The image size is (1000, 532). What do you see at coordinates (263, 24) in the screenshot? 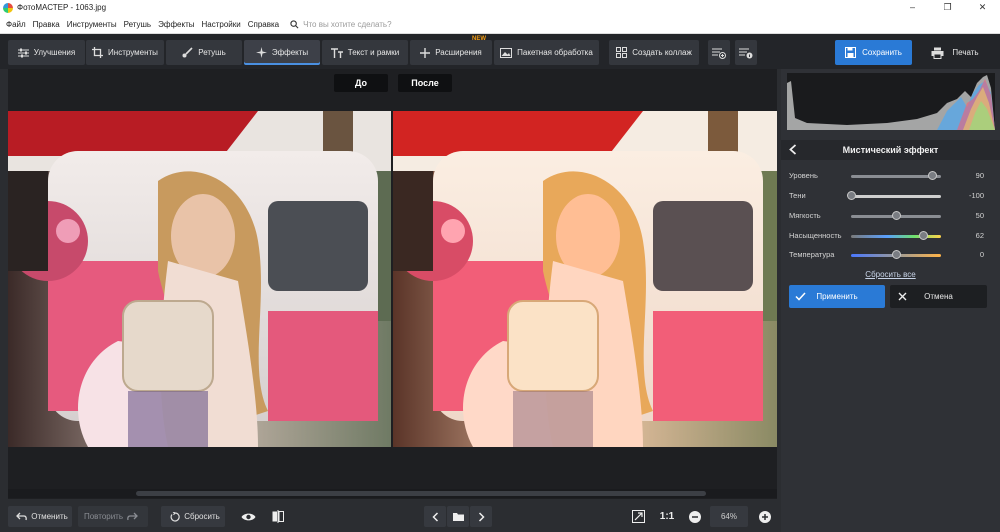
I see `menu-help: Справка` at bounding box center [263, 24].